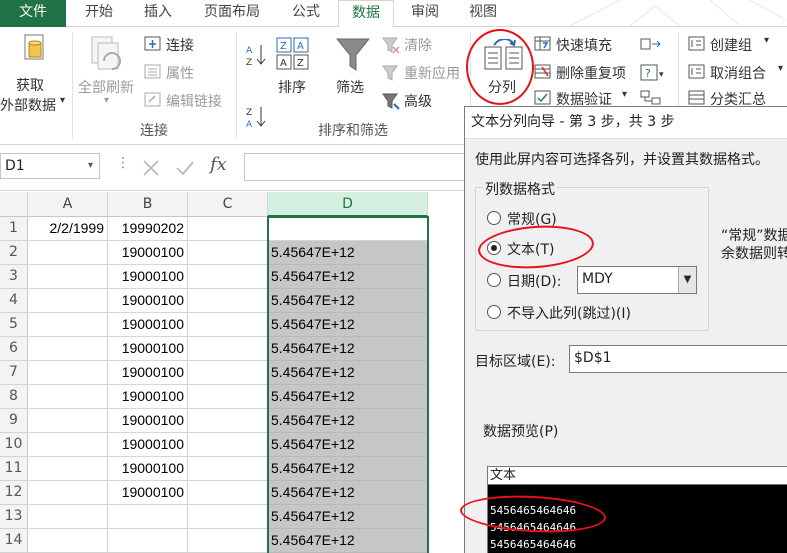 The height and width of the screenshot is (553, 787). What do you see at coordinates (494, 218) in the screenshot?
I see `radio-general-circle` at bounding box center [494, 218].